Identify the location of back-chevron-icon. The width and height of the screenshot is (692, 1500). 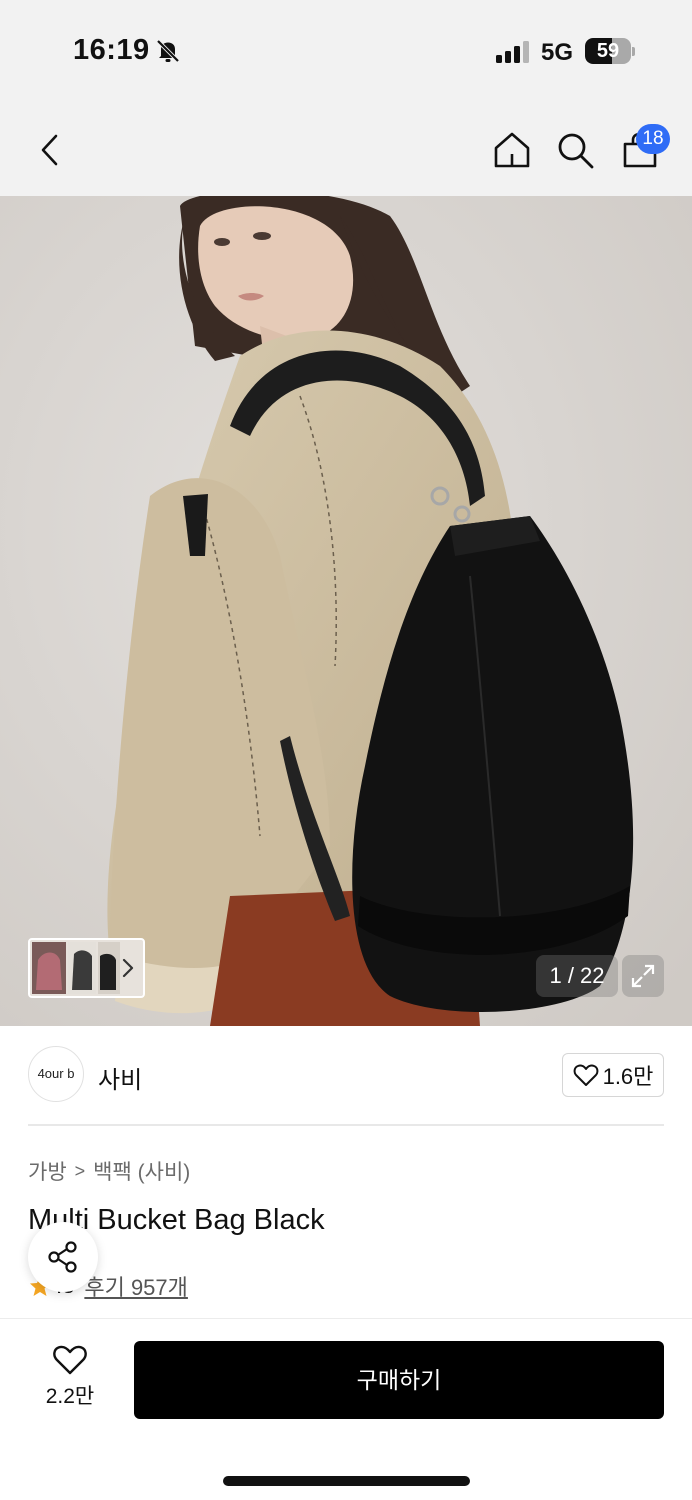
(49, 150).